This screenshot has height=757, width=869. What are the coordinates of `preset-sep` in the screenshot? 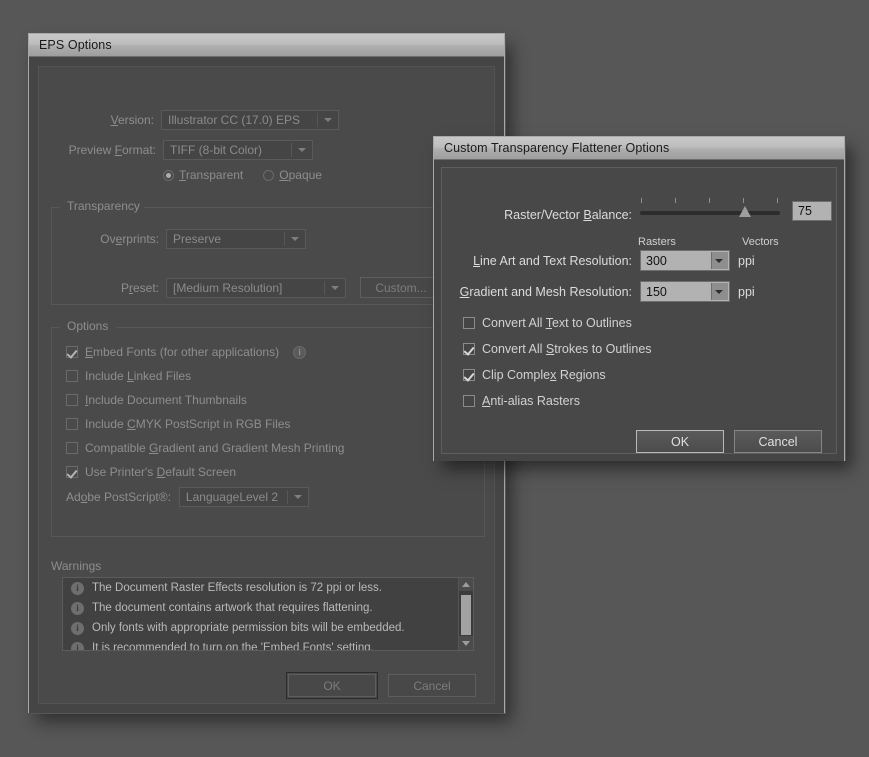 It's located at (324, 287).